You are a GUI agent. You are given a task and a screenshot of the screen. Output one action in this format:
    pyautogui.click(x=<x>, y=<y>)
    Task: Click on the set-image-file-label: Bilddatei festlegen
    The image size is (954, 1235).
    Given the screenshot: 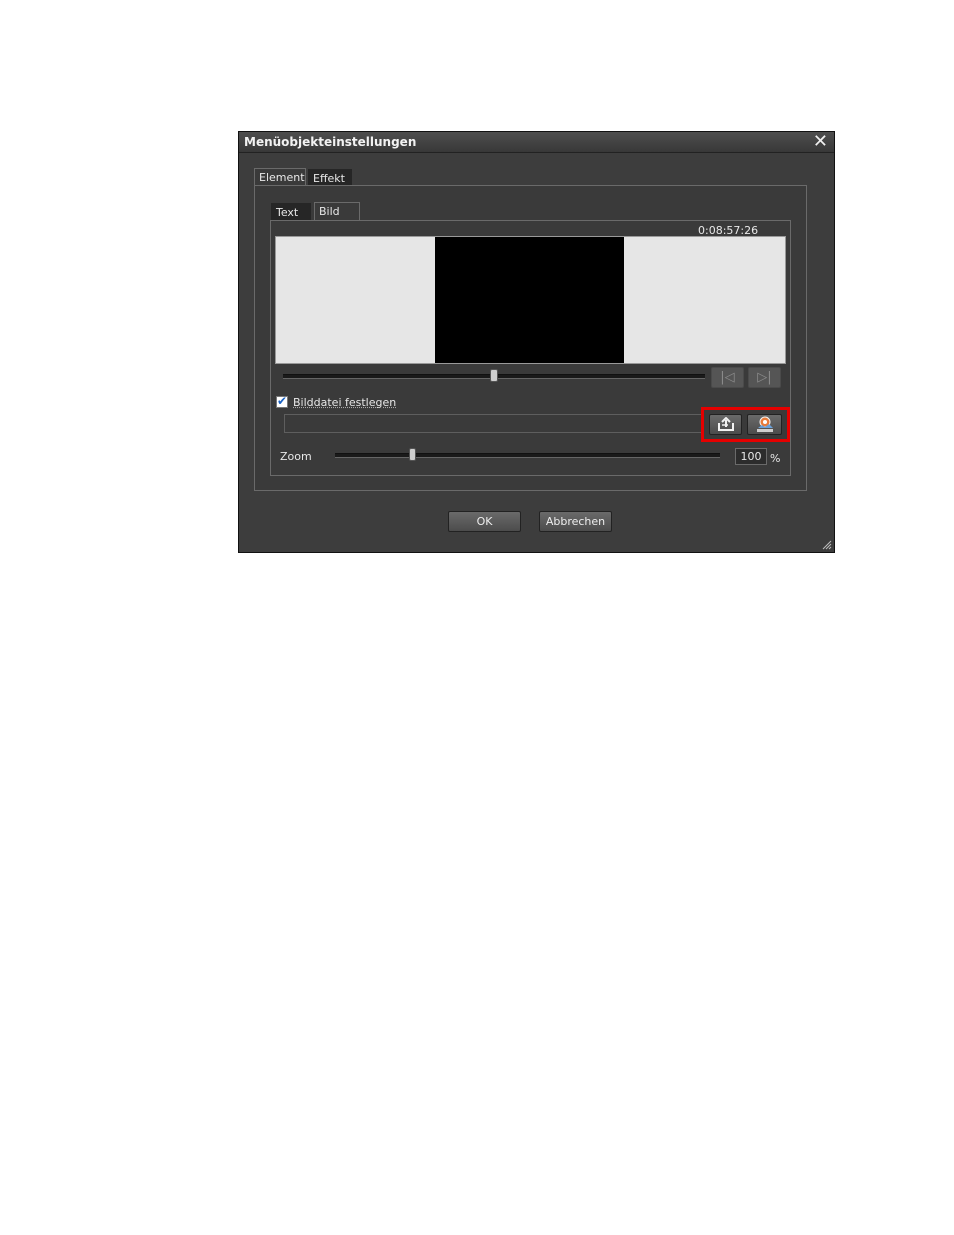 What is the action you would take?
    pyautogui.click(x=345, y=402)
    